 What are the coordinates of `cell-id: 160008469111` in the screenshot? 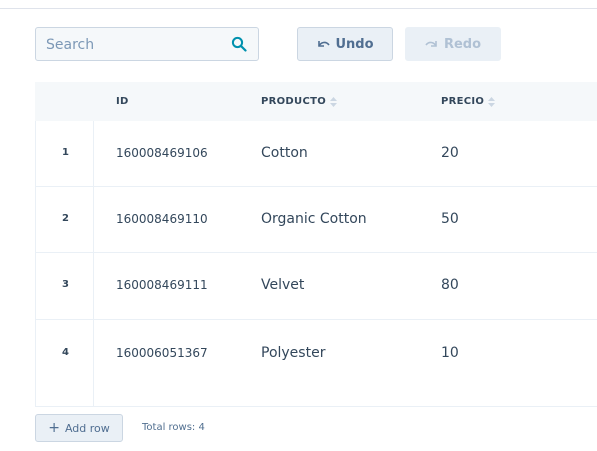 It's located at (162, 285).